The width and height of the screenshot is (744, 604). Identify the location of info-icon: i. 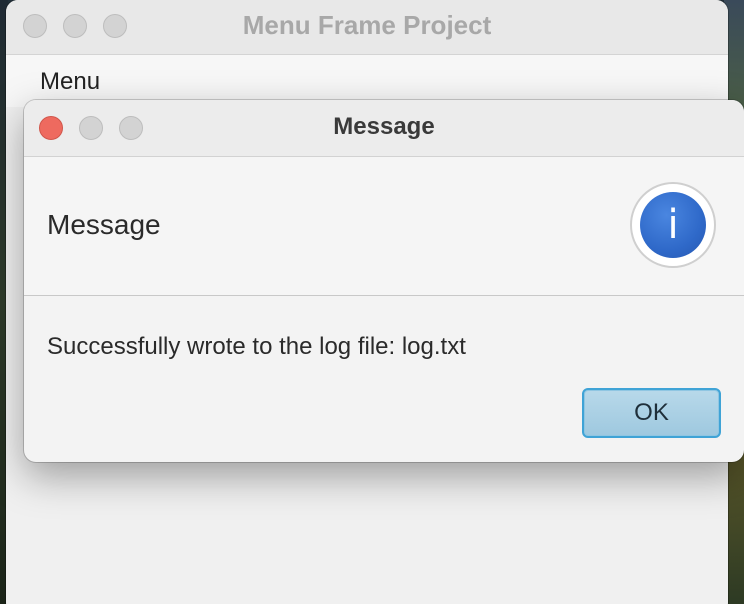
(673, 225).